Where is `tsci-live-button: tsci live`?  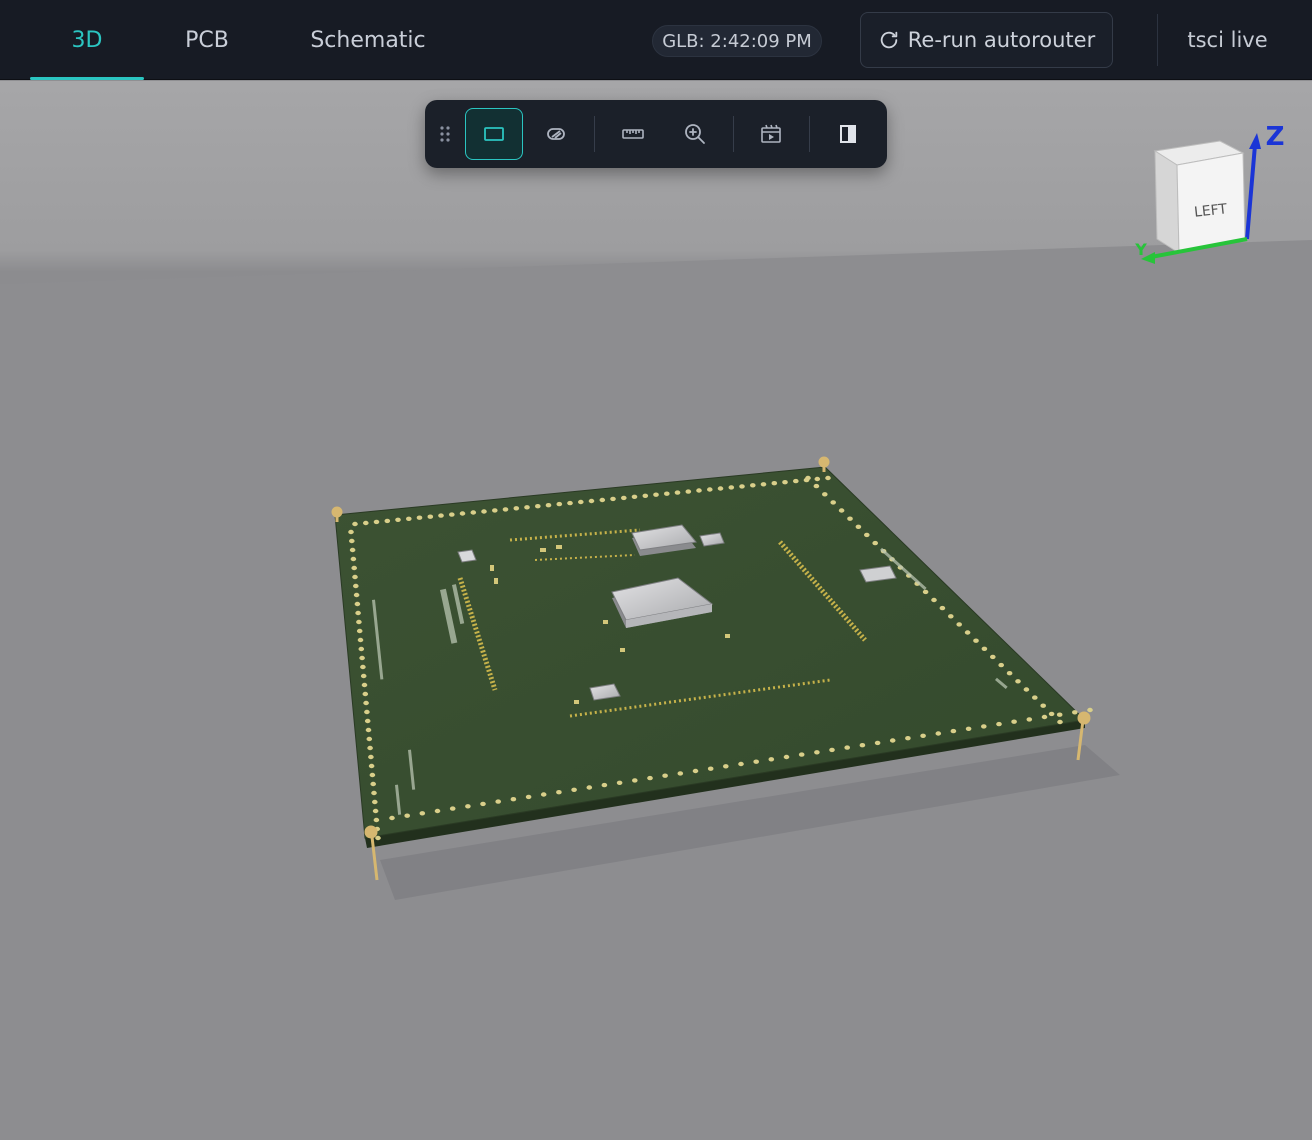 tsci-live-button: tsci live is located at coordinates (1227, 40).